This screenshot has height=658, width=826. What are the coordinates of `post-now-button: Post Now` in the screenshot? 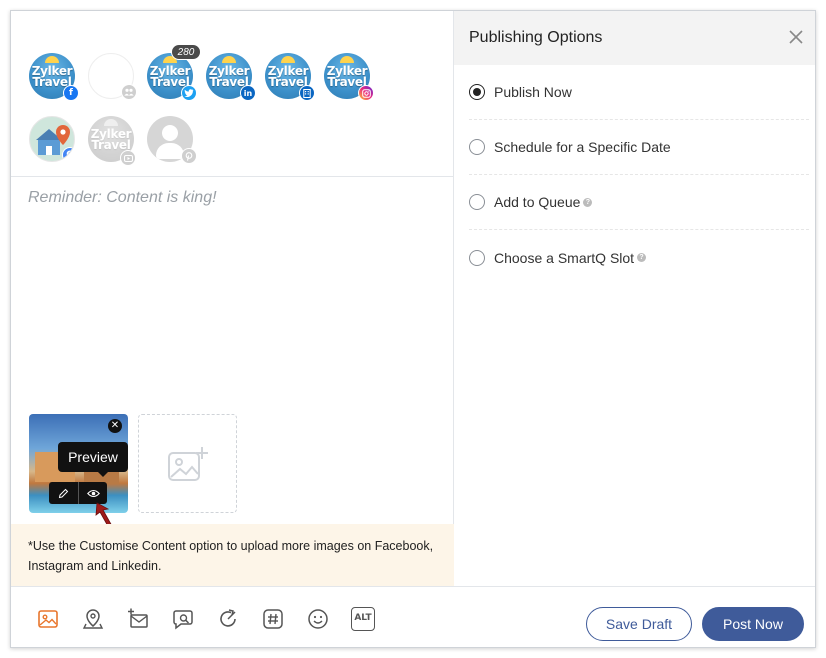 It's located at (753, 624).